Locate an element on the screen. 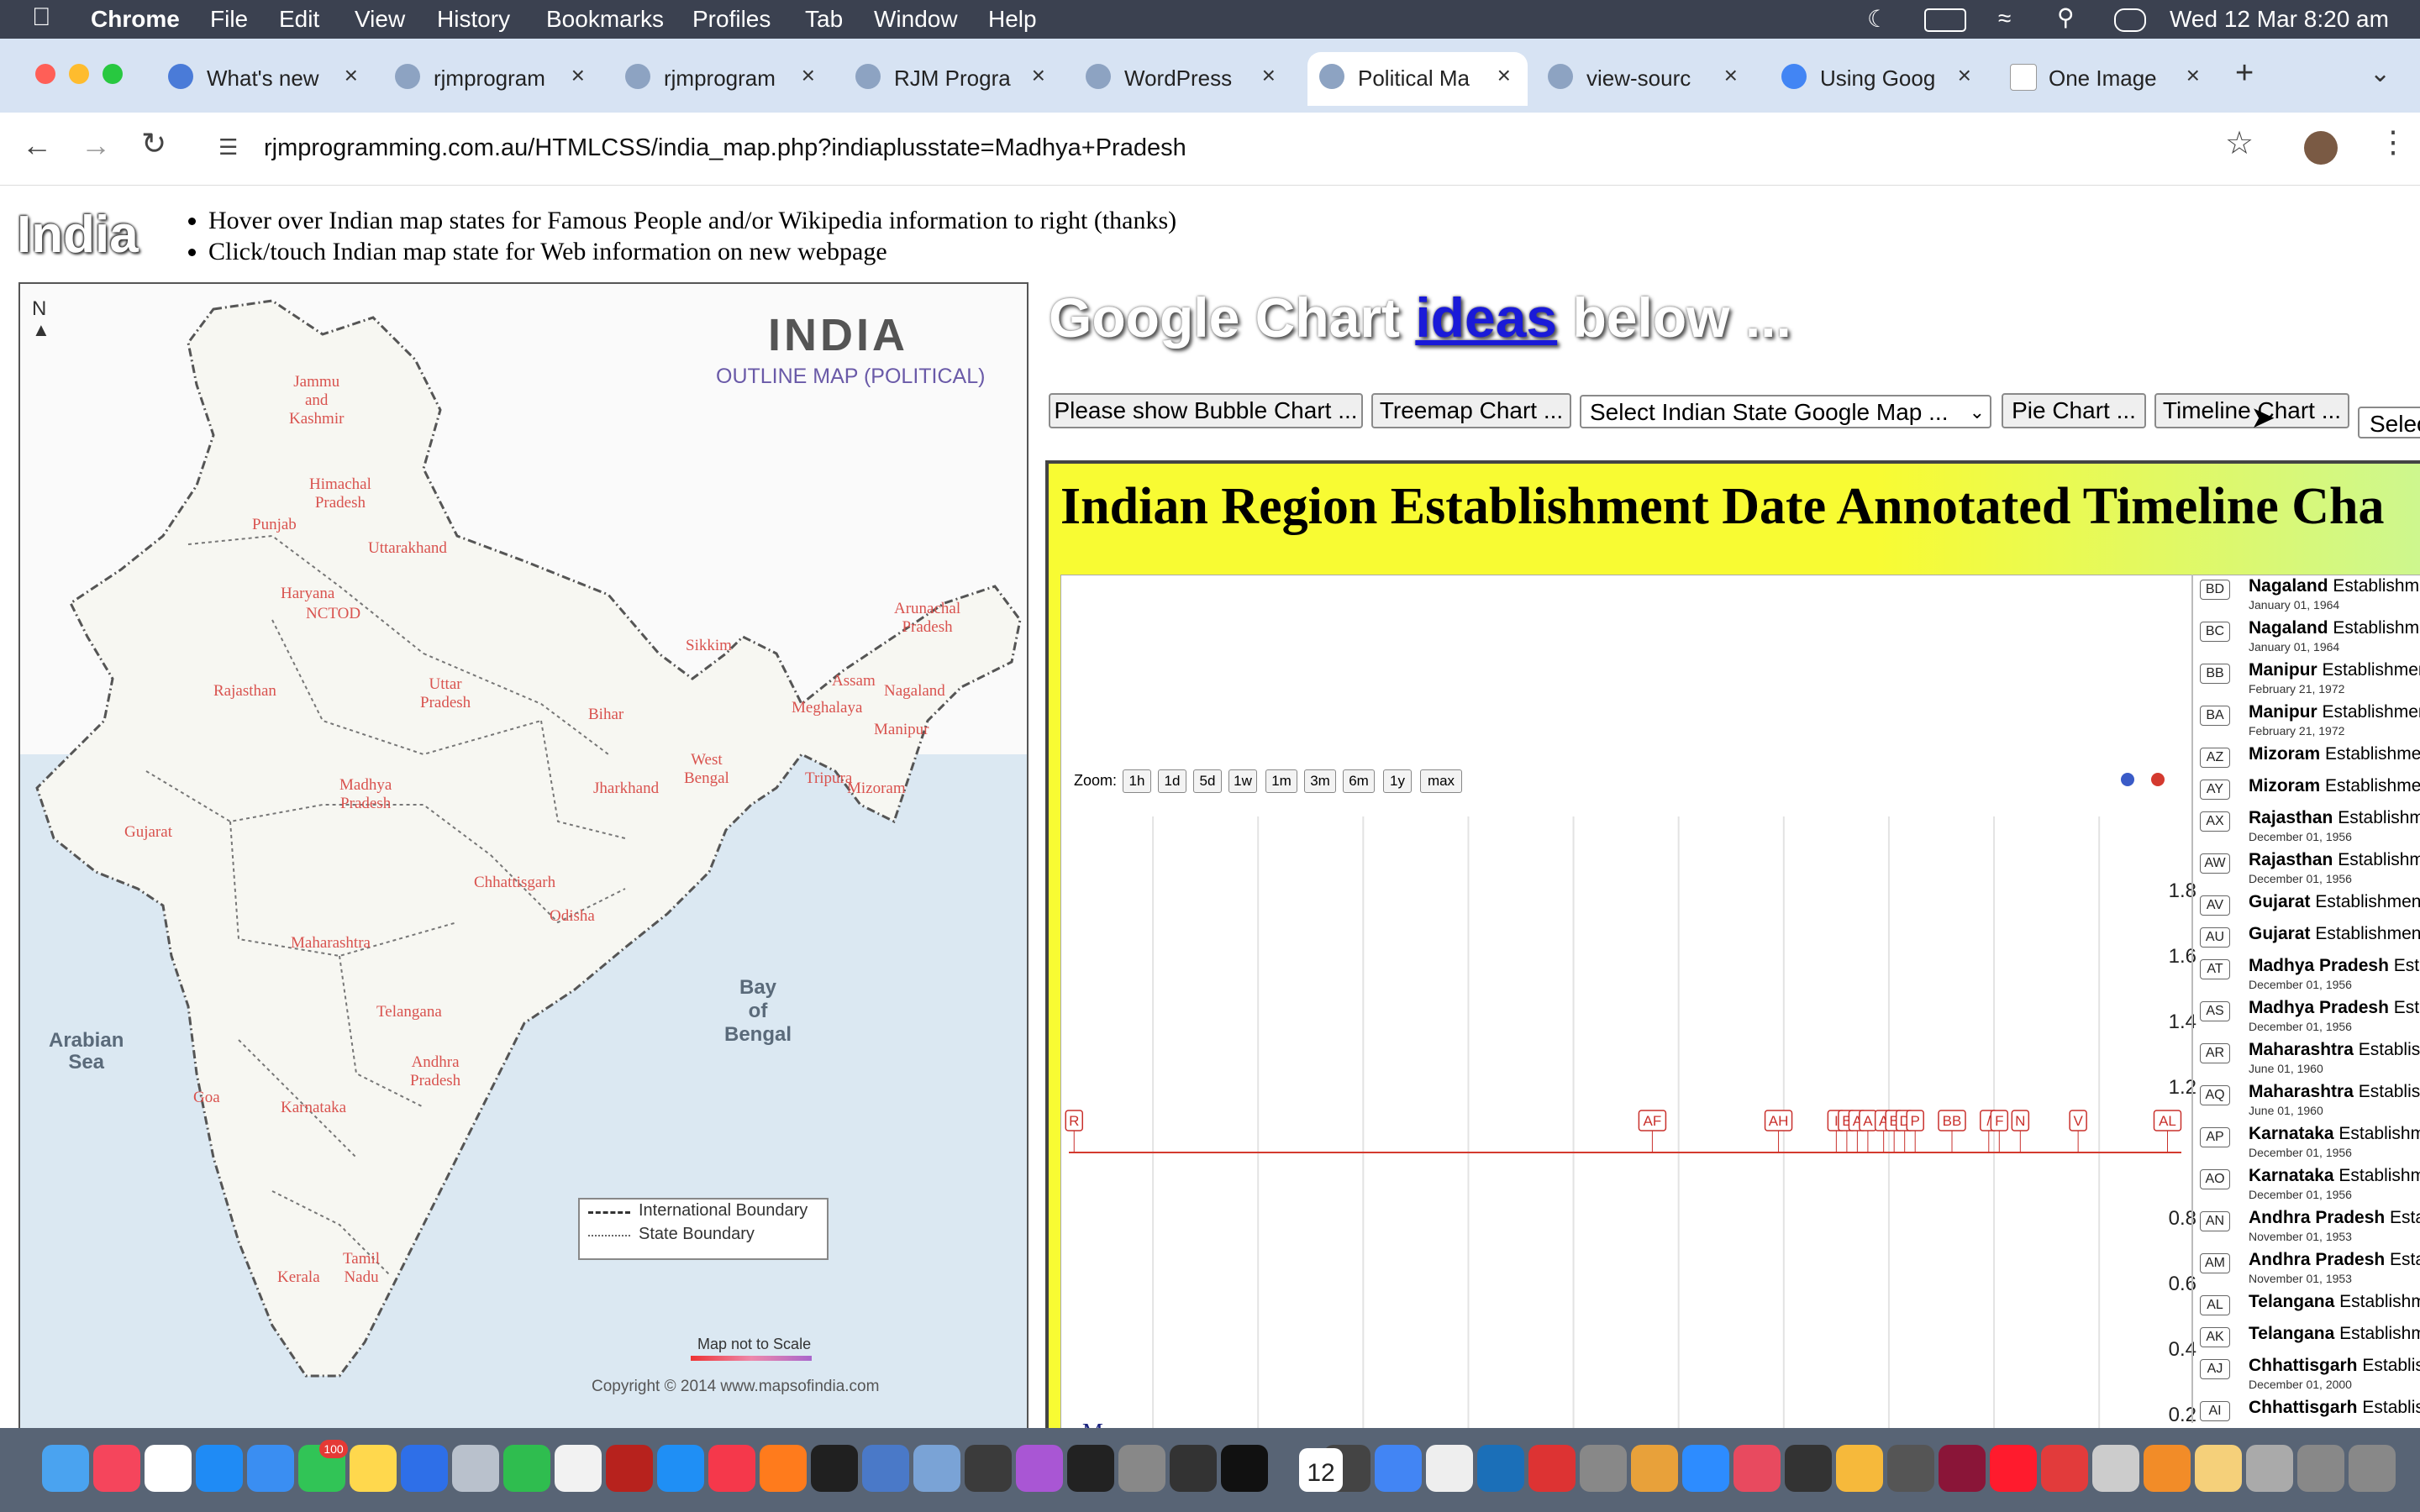 The height and width of the screenshot is (1512, 2420). zoom-1y-button: 1y is located at coordinates (1397, 781).